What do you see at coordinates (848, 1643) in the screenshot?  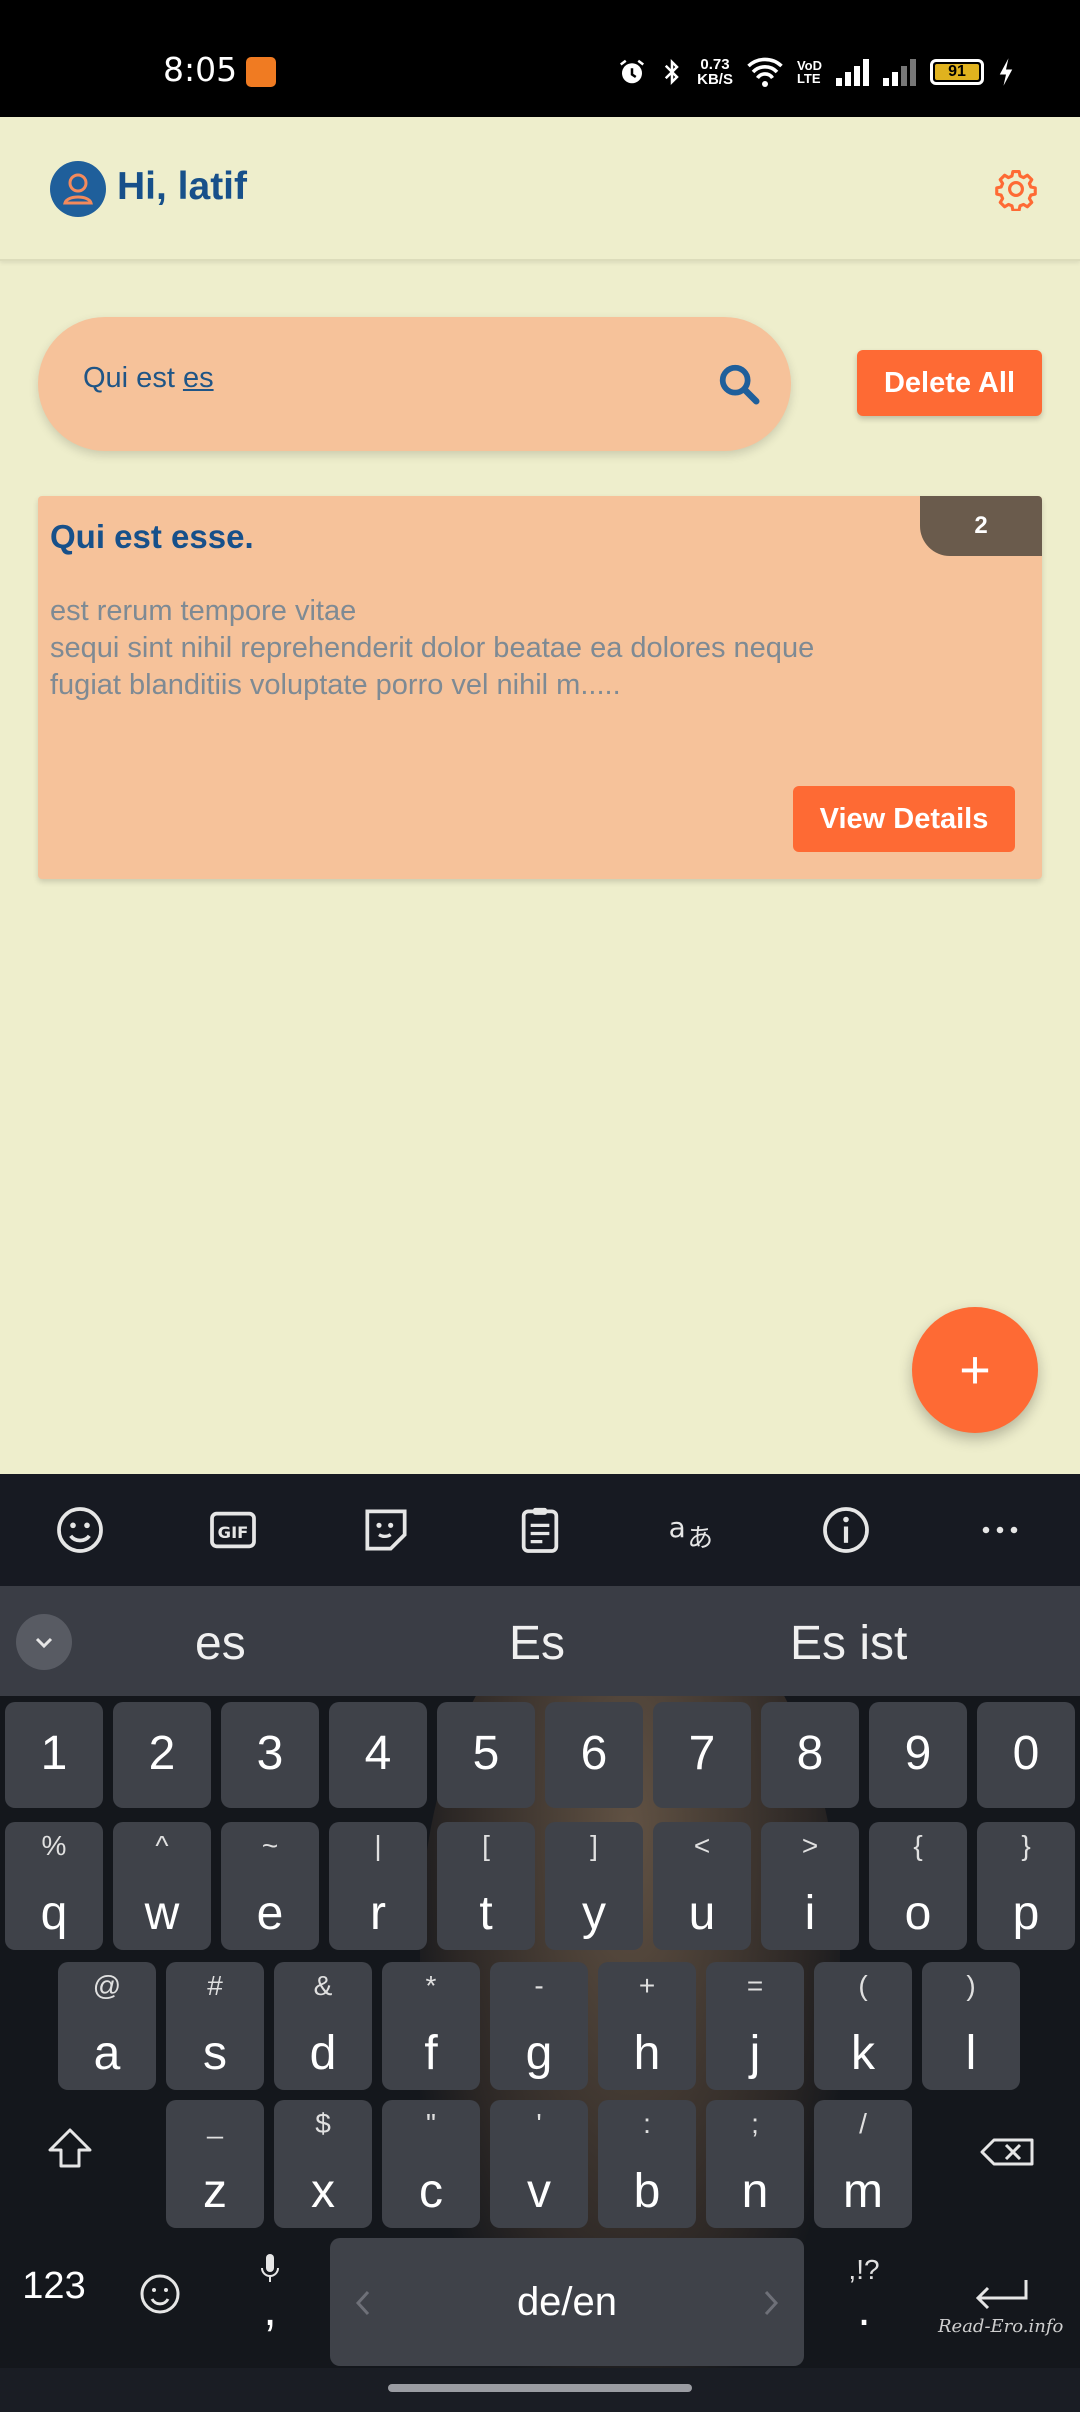 I see `suggestion-3: Es ist` at bounding box center [848, 1643].